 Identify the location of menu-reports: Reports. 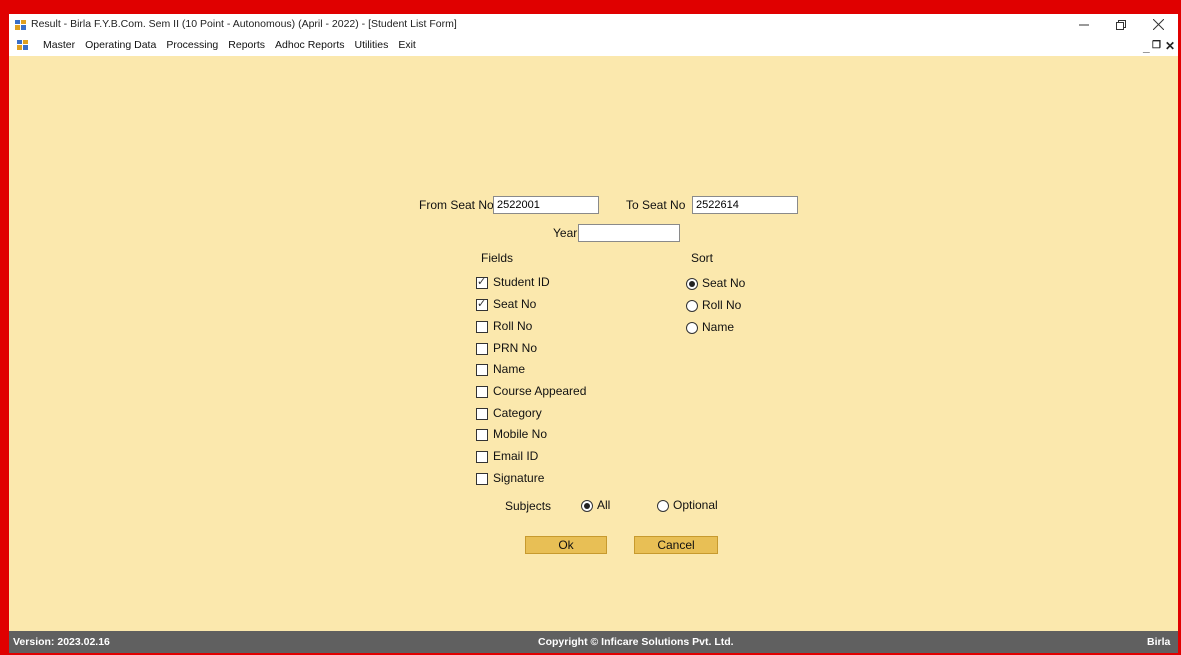
(246, 45).